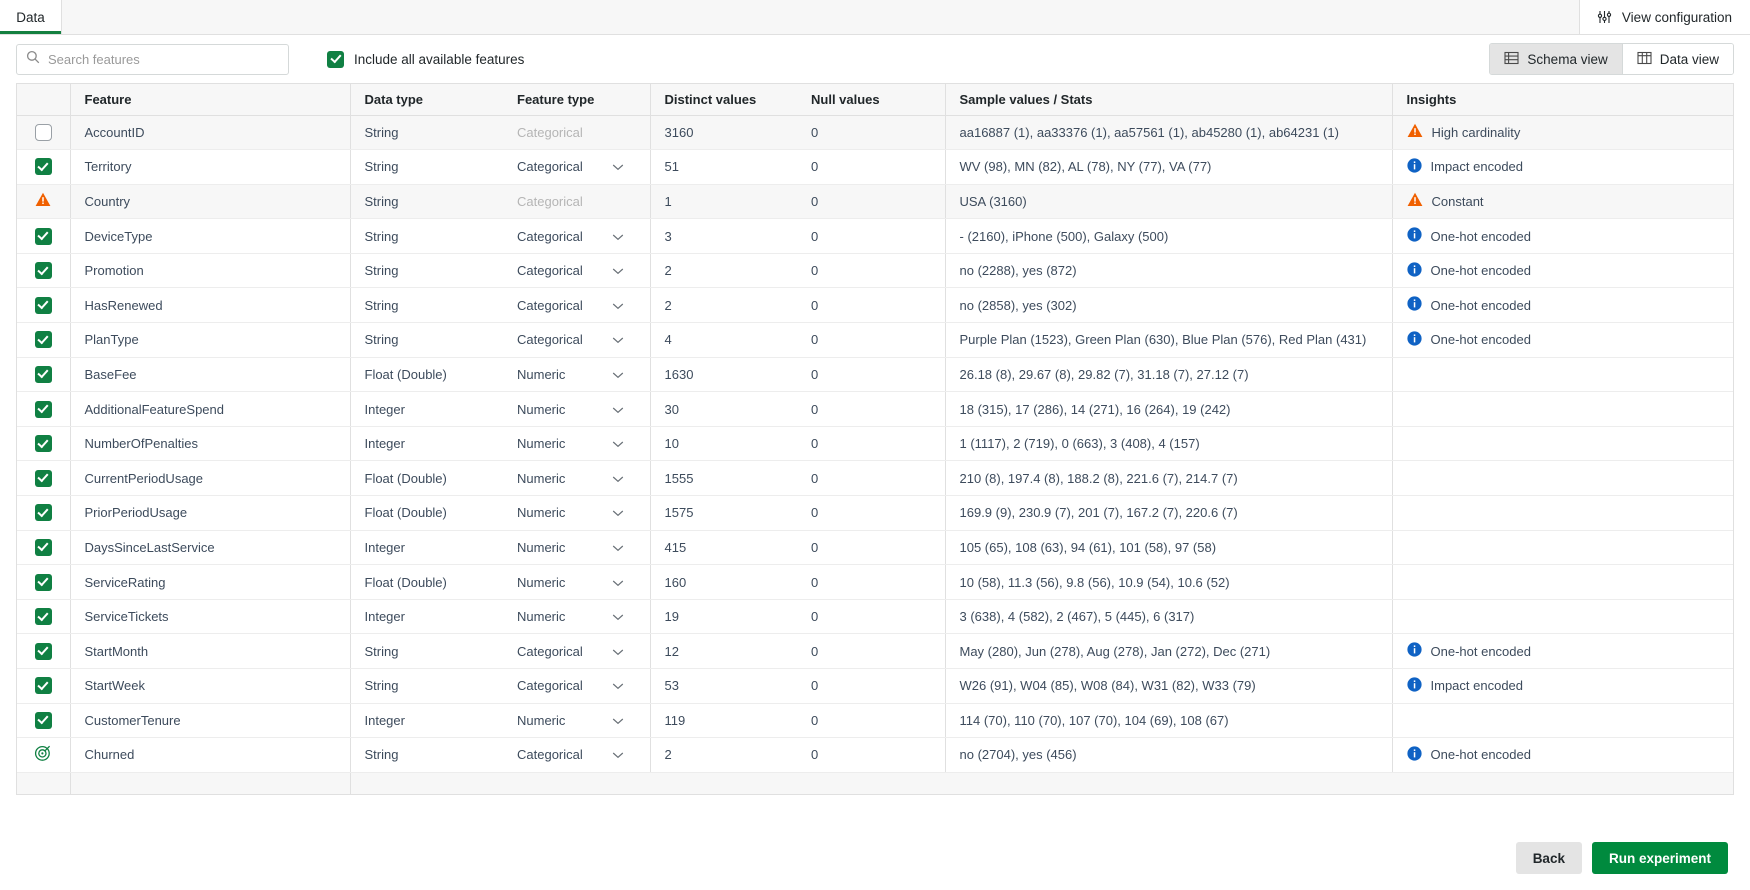  Describe the element at coordinates (1548, 858) in the screenshot. I see `back-button: Back` at that location.